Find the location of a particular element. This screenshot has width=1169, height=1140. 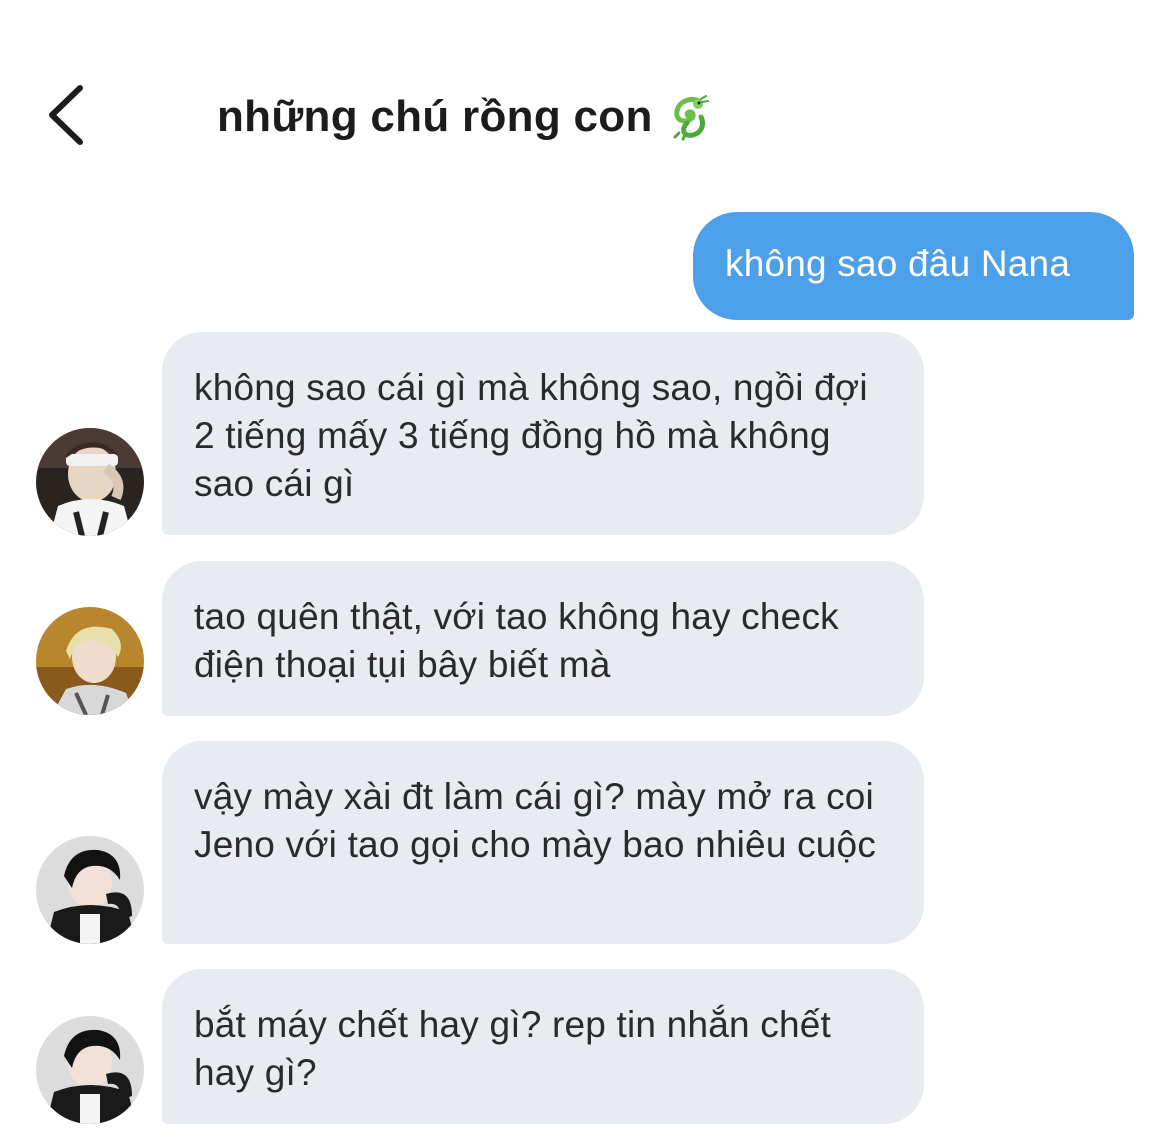

chevron-left-icon is located at coordinates (66, 115).